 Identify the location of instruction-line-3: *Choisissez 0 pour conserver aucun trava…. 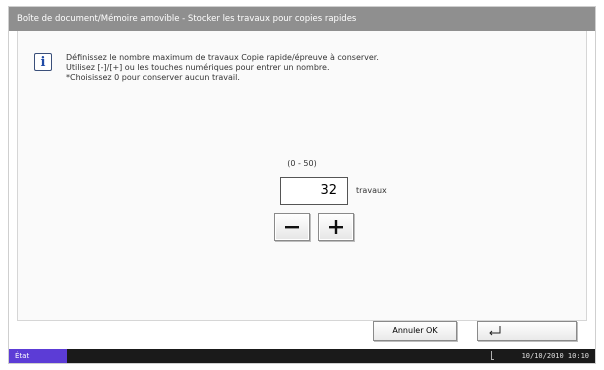
(153, 77).